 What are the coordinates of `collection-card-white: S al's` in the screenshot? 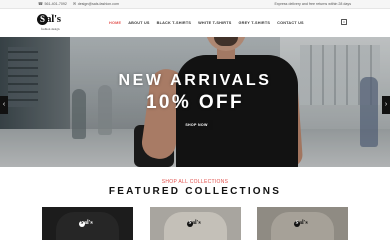 It's located at (195, 223).